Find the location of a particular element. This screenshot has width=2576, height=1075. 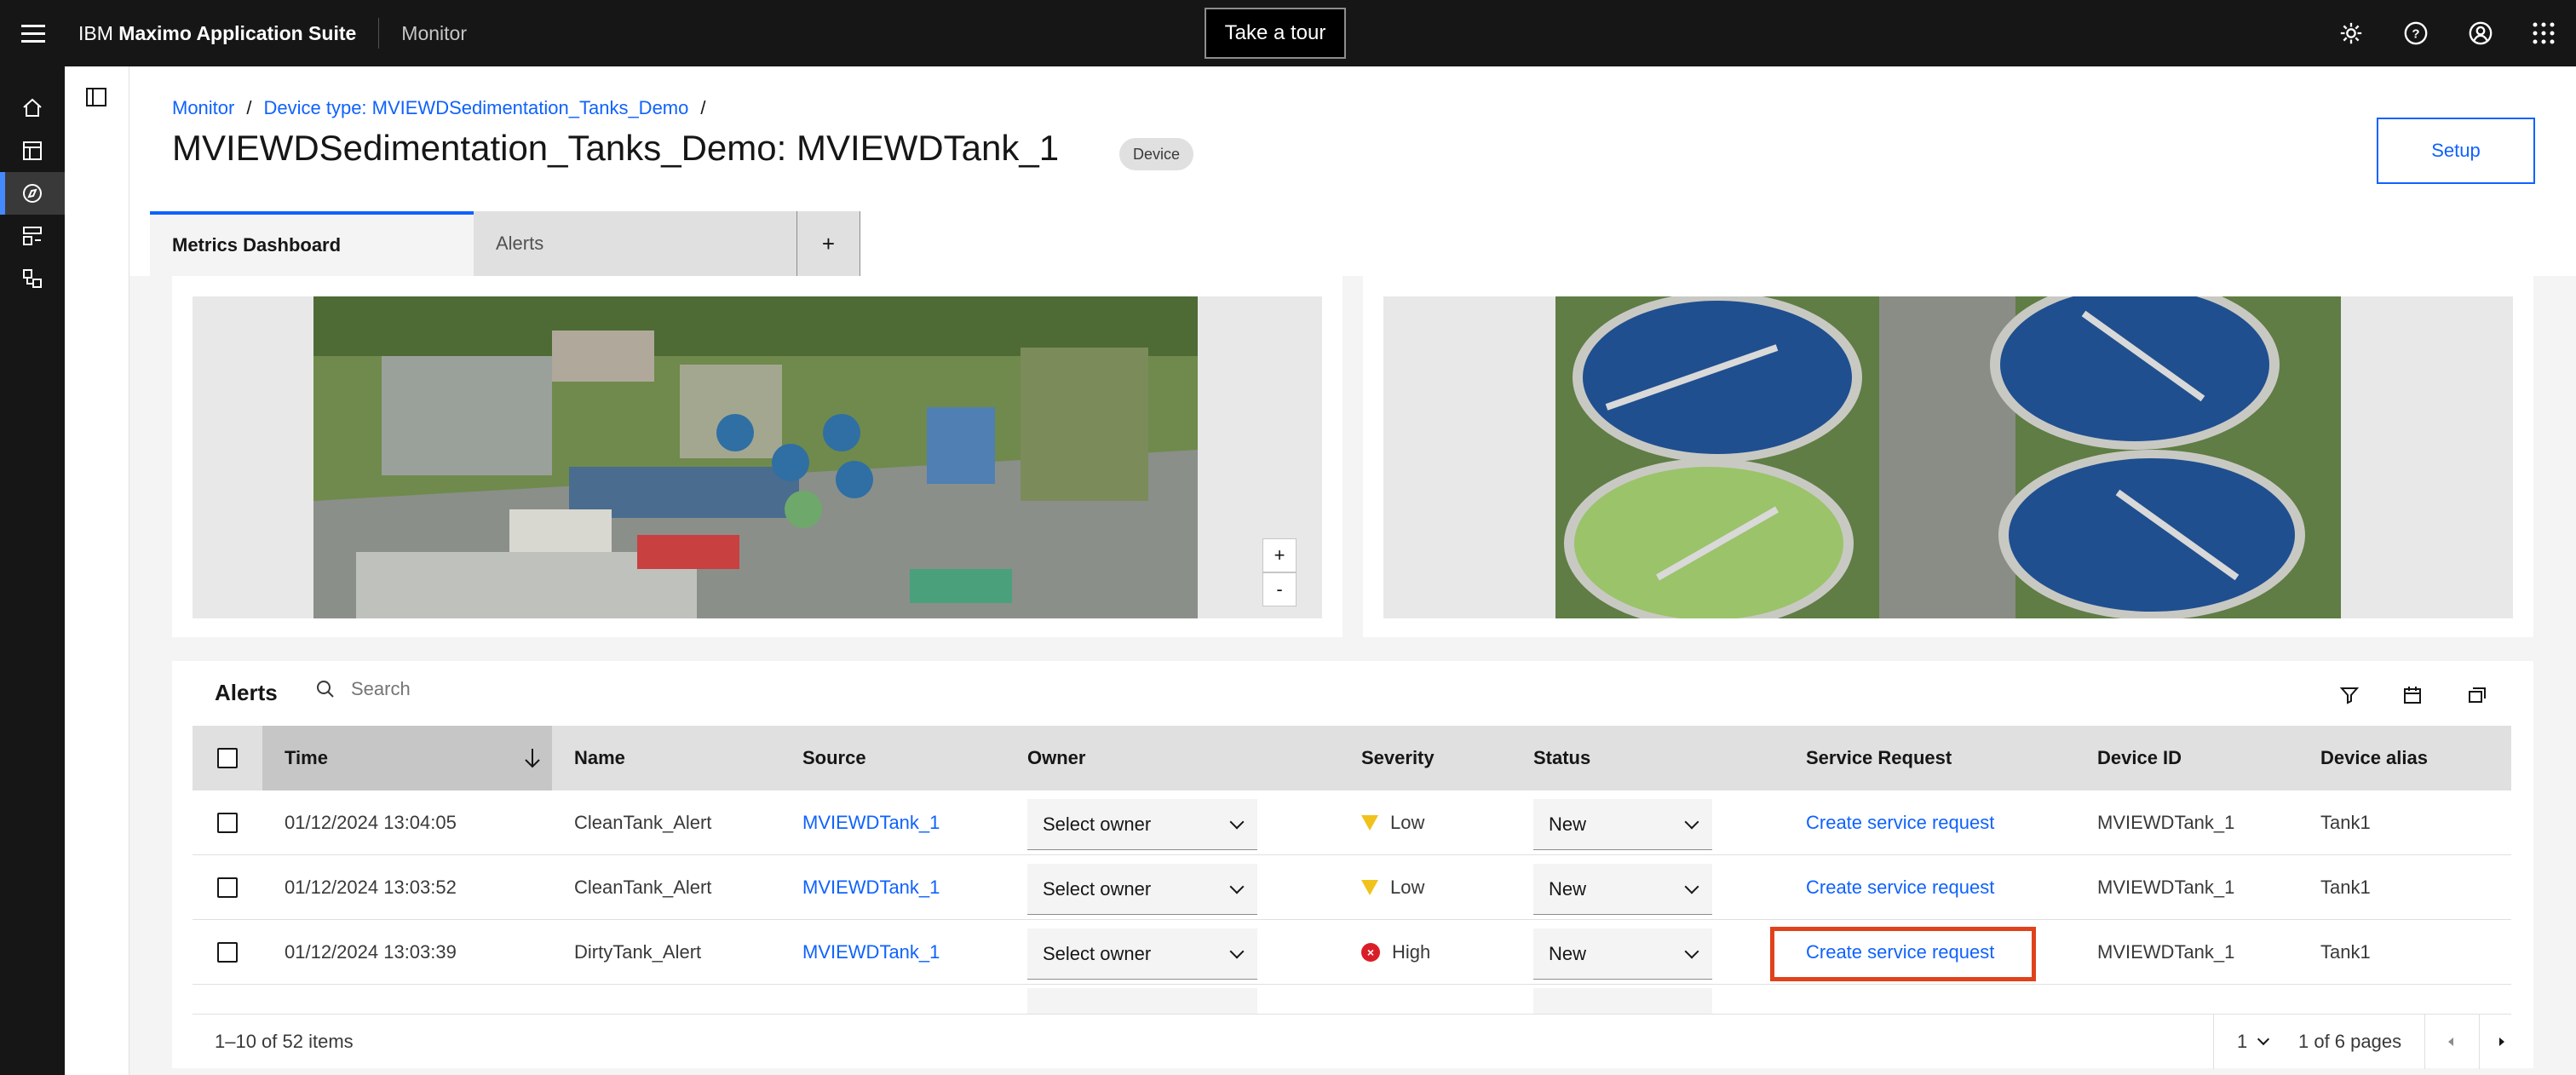

select-all-checkbox is located at coordinates (228, 758).